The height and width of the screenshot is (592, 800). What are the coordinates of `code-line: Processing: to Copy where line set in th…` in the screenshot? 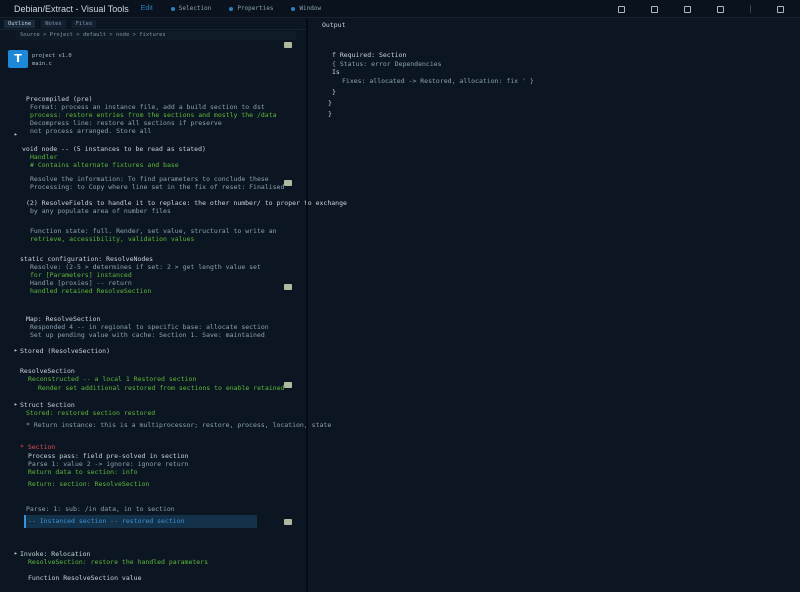 It's located at (157, 187).